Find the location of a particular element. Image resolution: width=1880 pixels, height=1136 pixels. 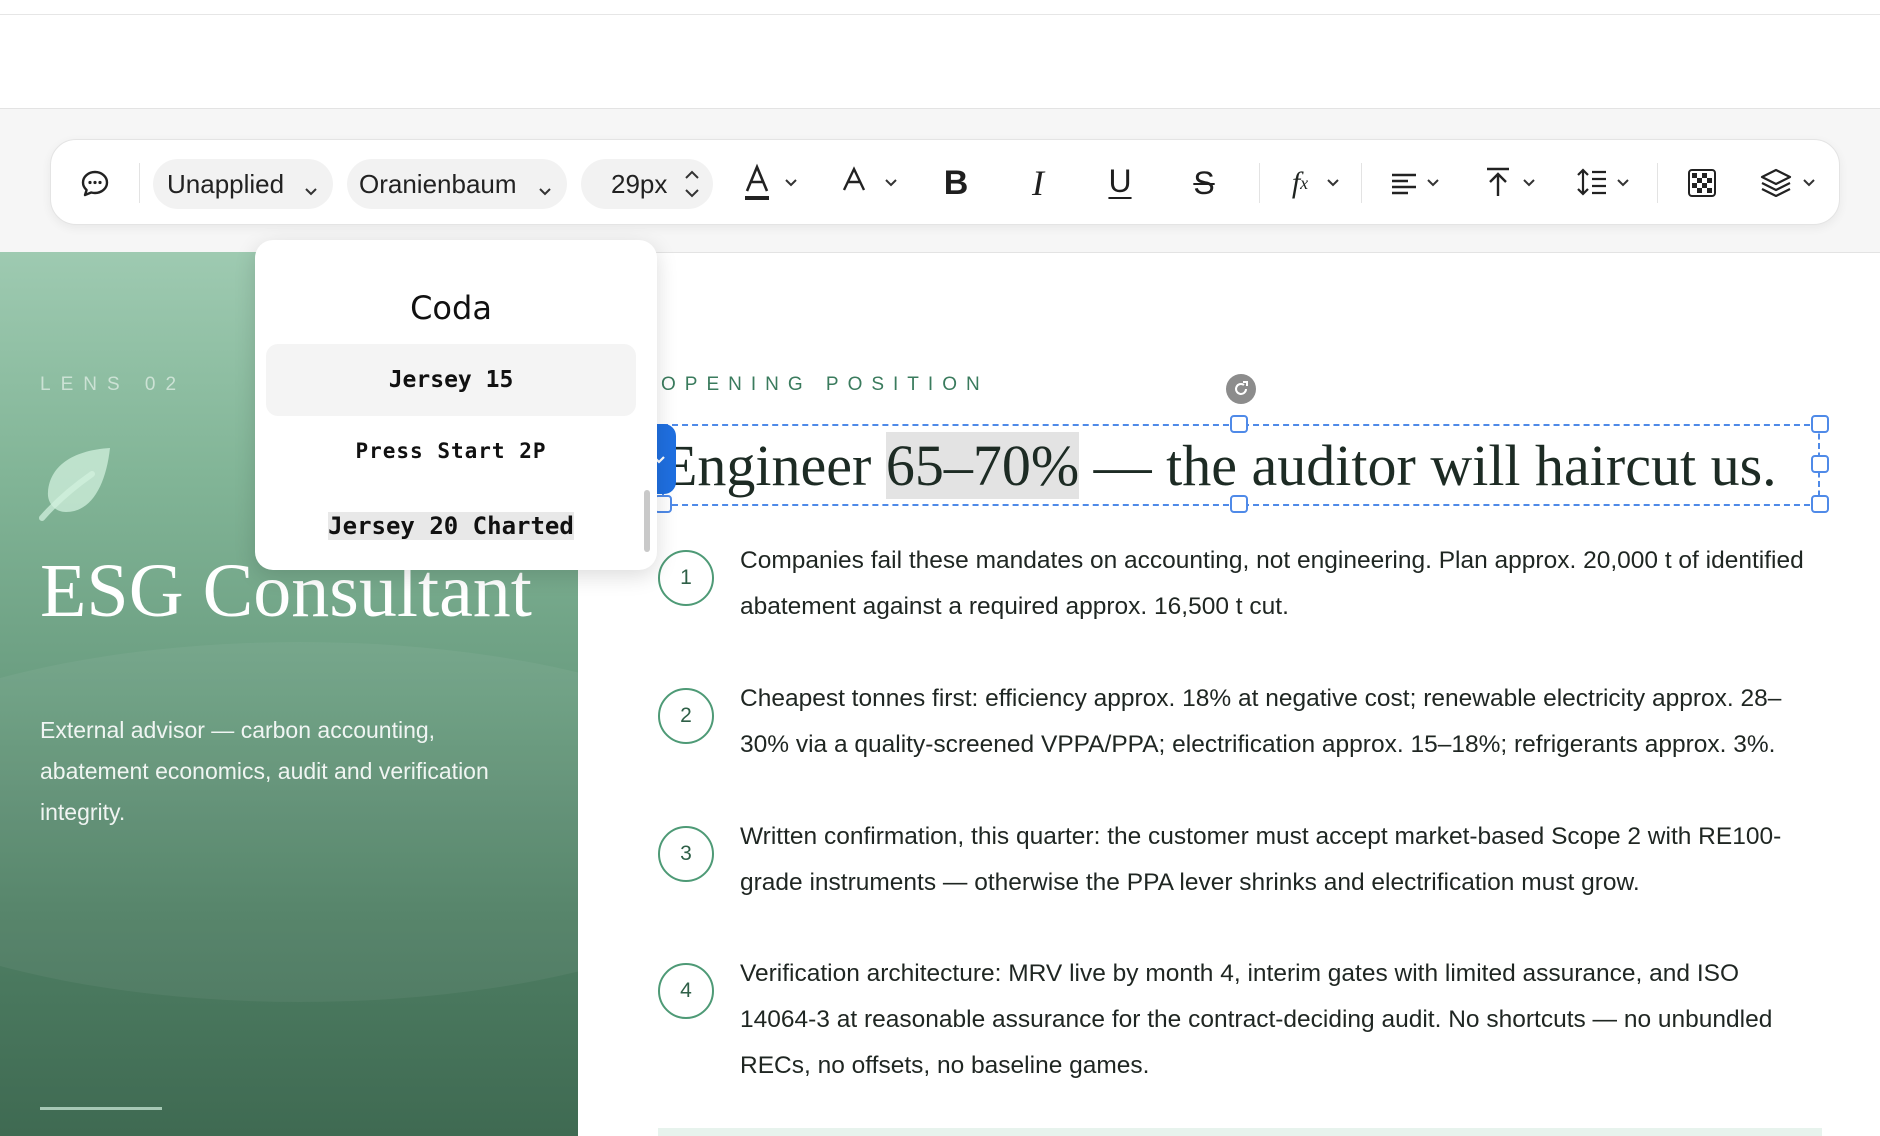

font-select-label: Oranienbaum is located at coordinates (438, 183).